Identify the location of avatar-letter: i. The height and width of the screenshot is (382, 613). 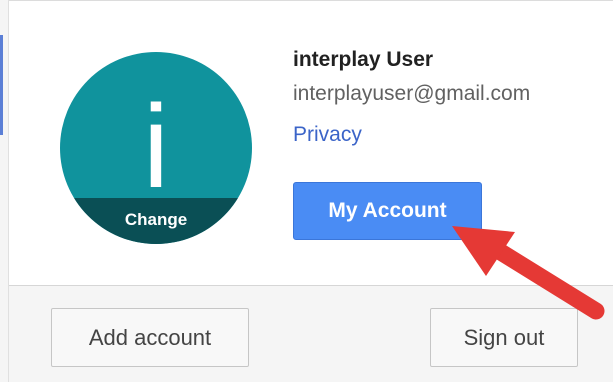
(156, 147).